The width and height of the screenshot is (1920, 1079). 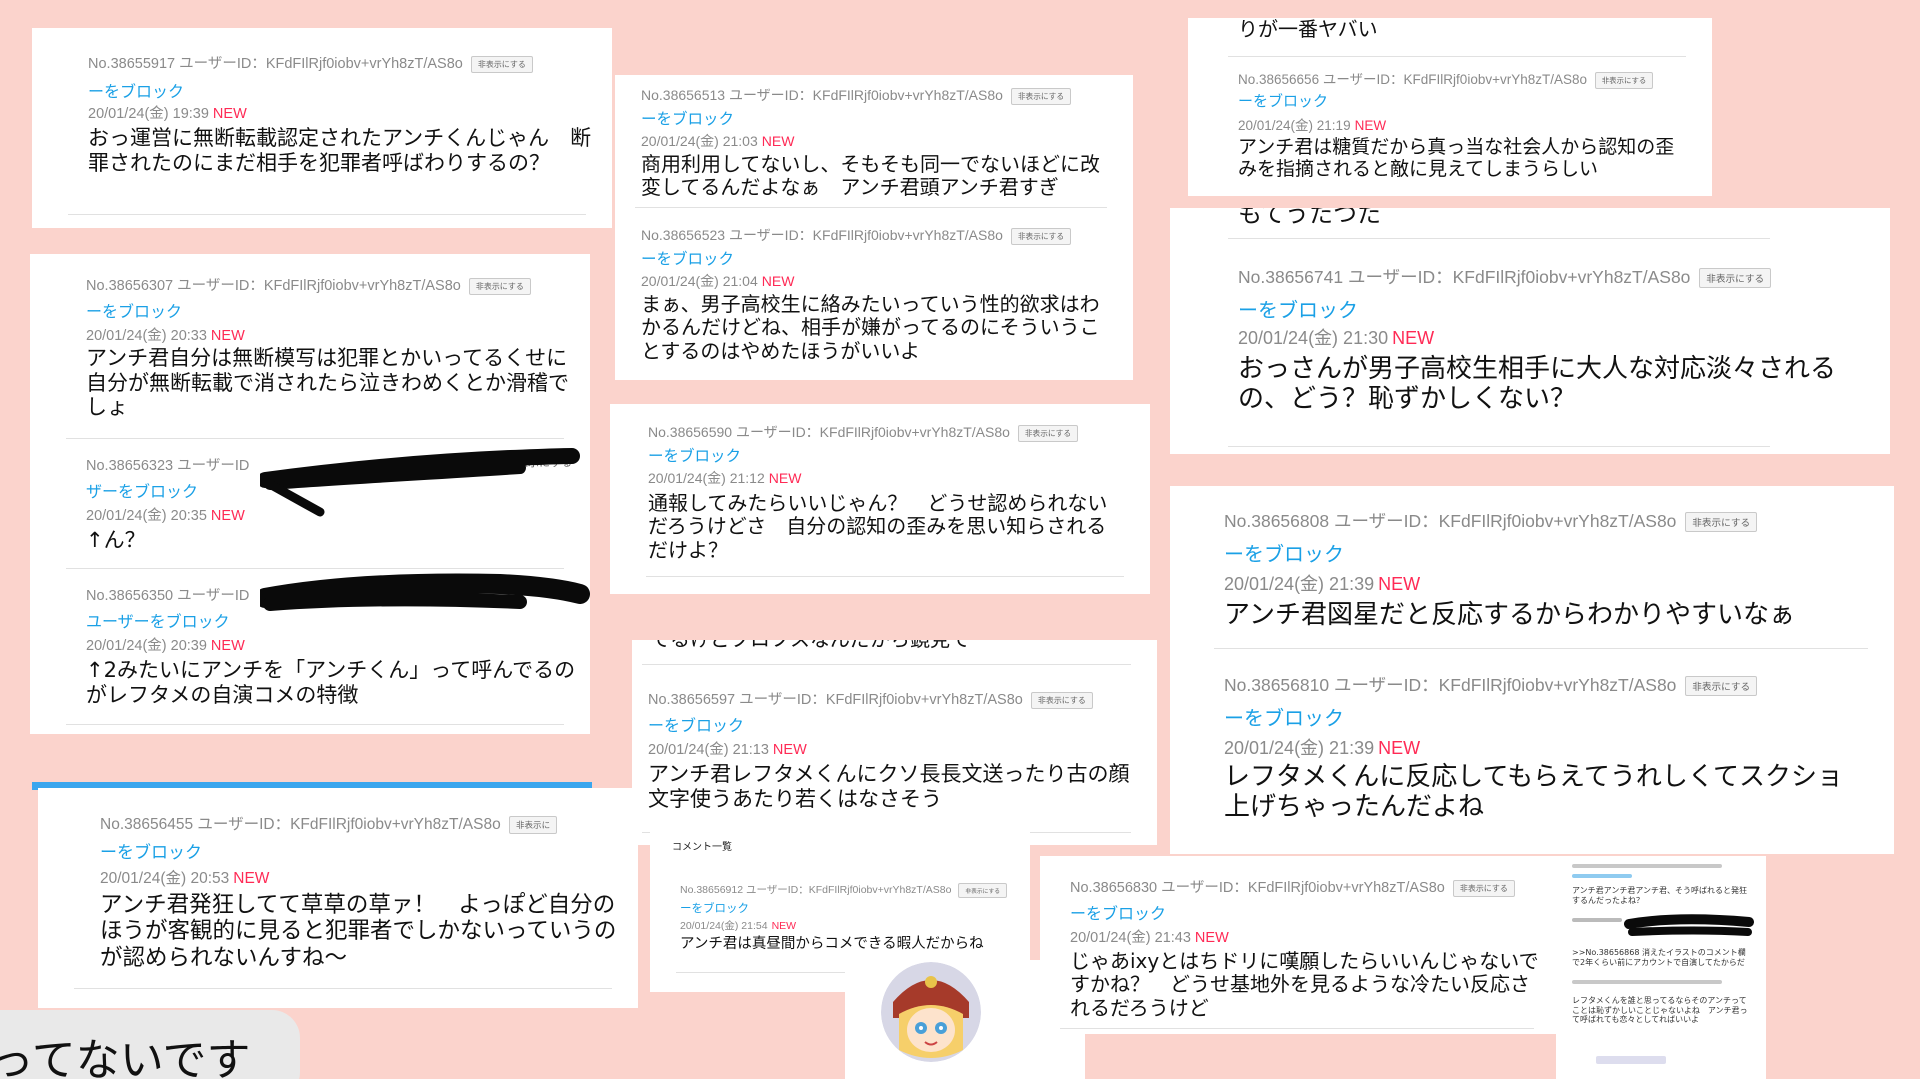 I want to click on comment-date: 20/01/24(金) 21:43 NEW, so click(x=1149, y=936).